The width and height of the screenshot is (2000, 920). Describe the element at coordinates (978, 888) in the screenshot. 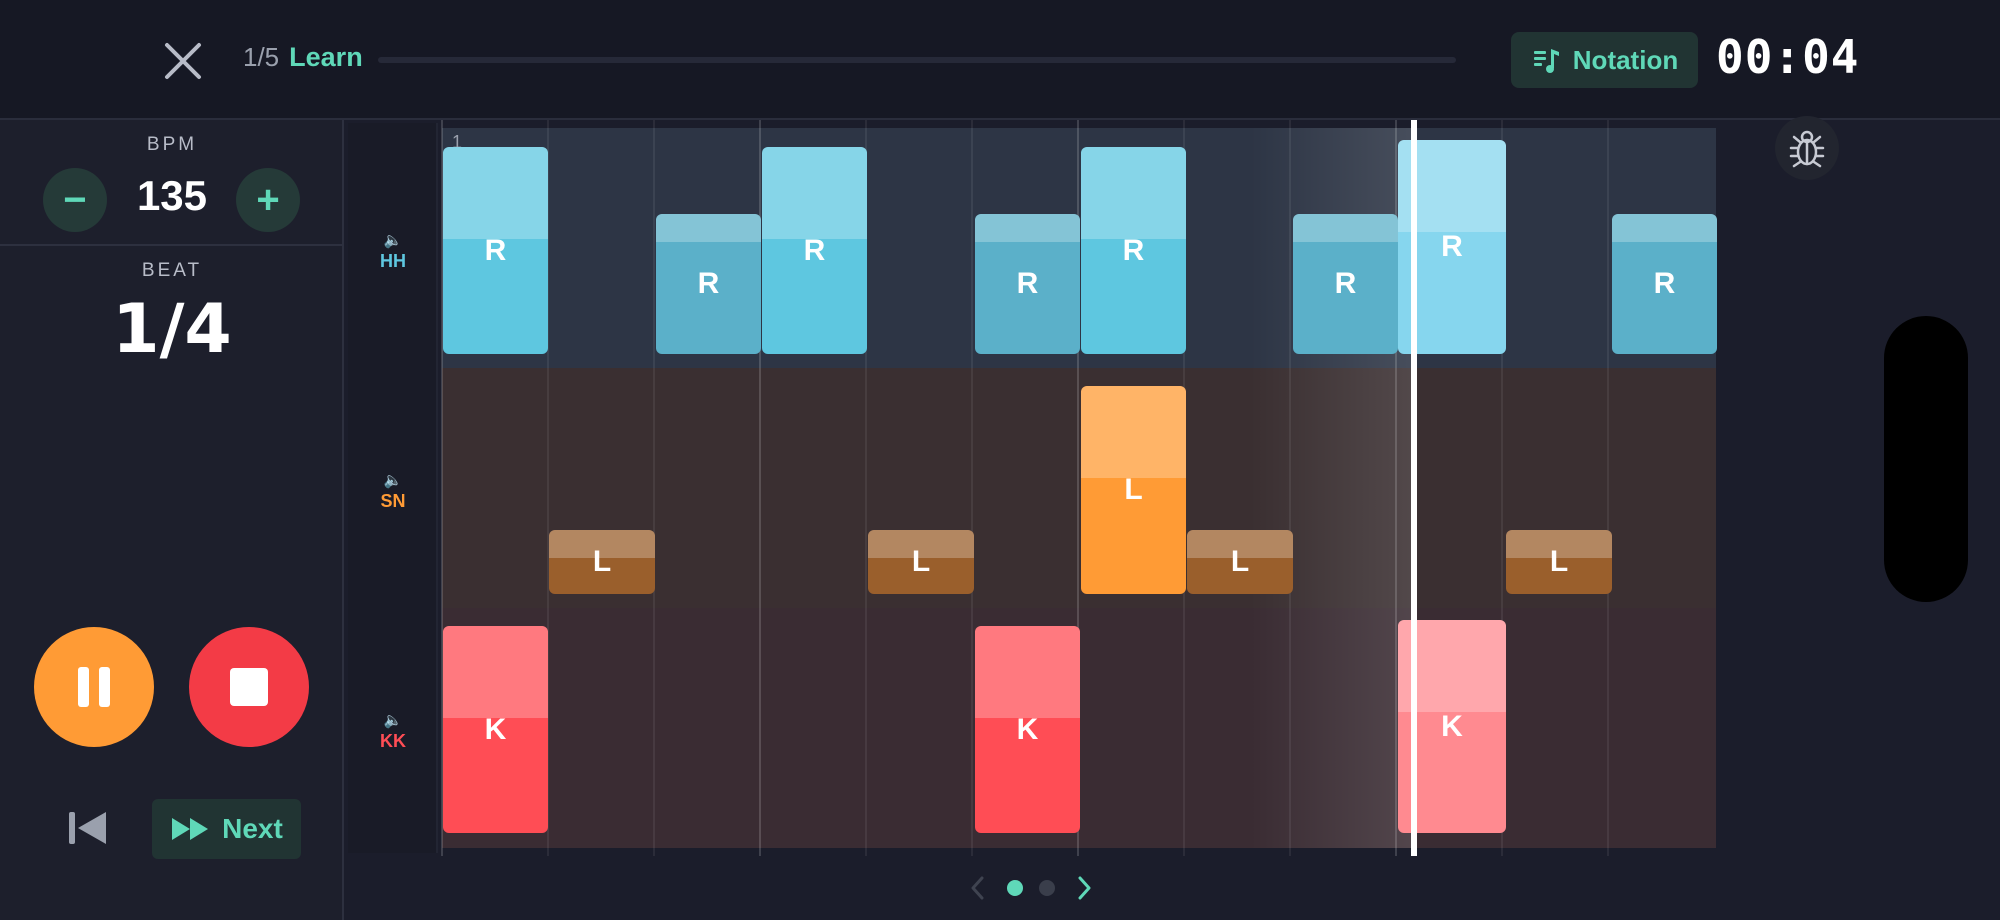

I see `chevron-left-icon` at that location.